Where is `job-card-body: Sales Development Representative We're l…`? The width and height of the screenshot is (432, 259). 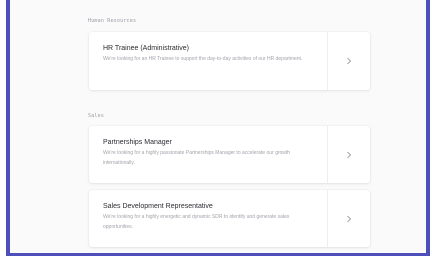
job-card-body: Sales Development Representative We're l… is located at coordinates (208, 218).